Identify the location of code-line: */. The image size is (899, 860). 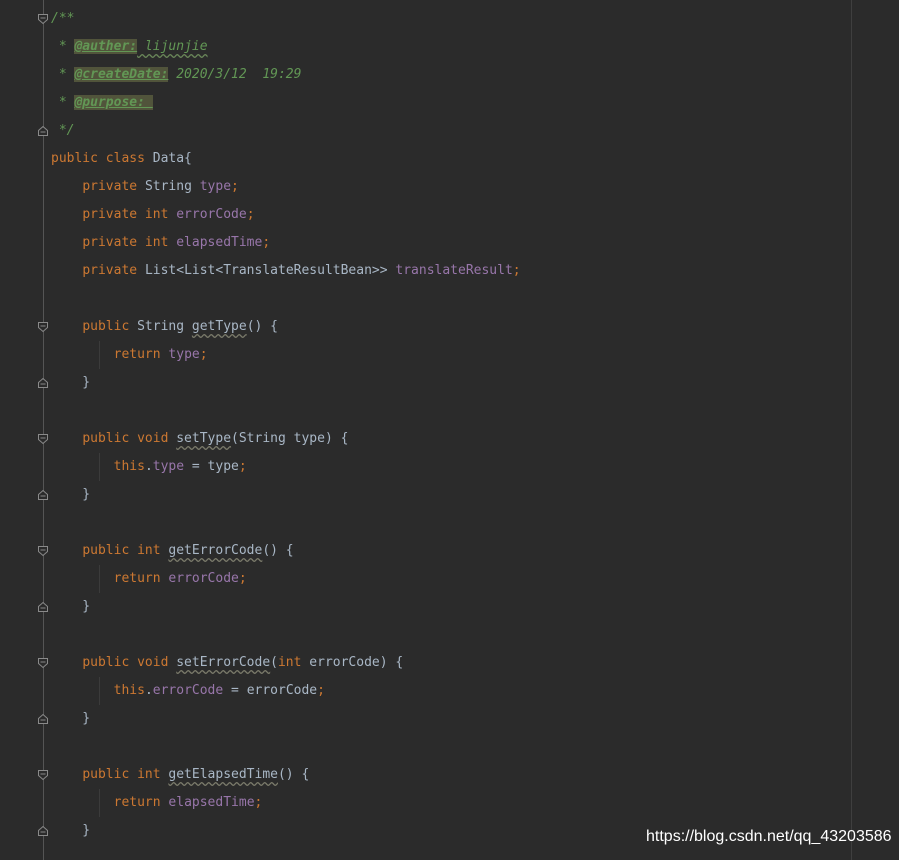
(63, 131).